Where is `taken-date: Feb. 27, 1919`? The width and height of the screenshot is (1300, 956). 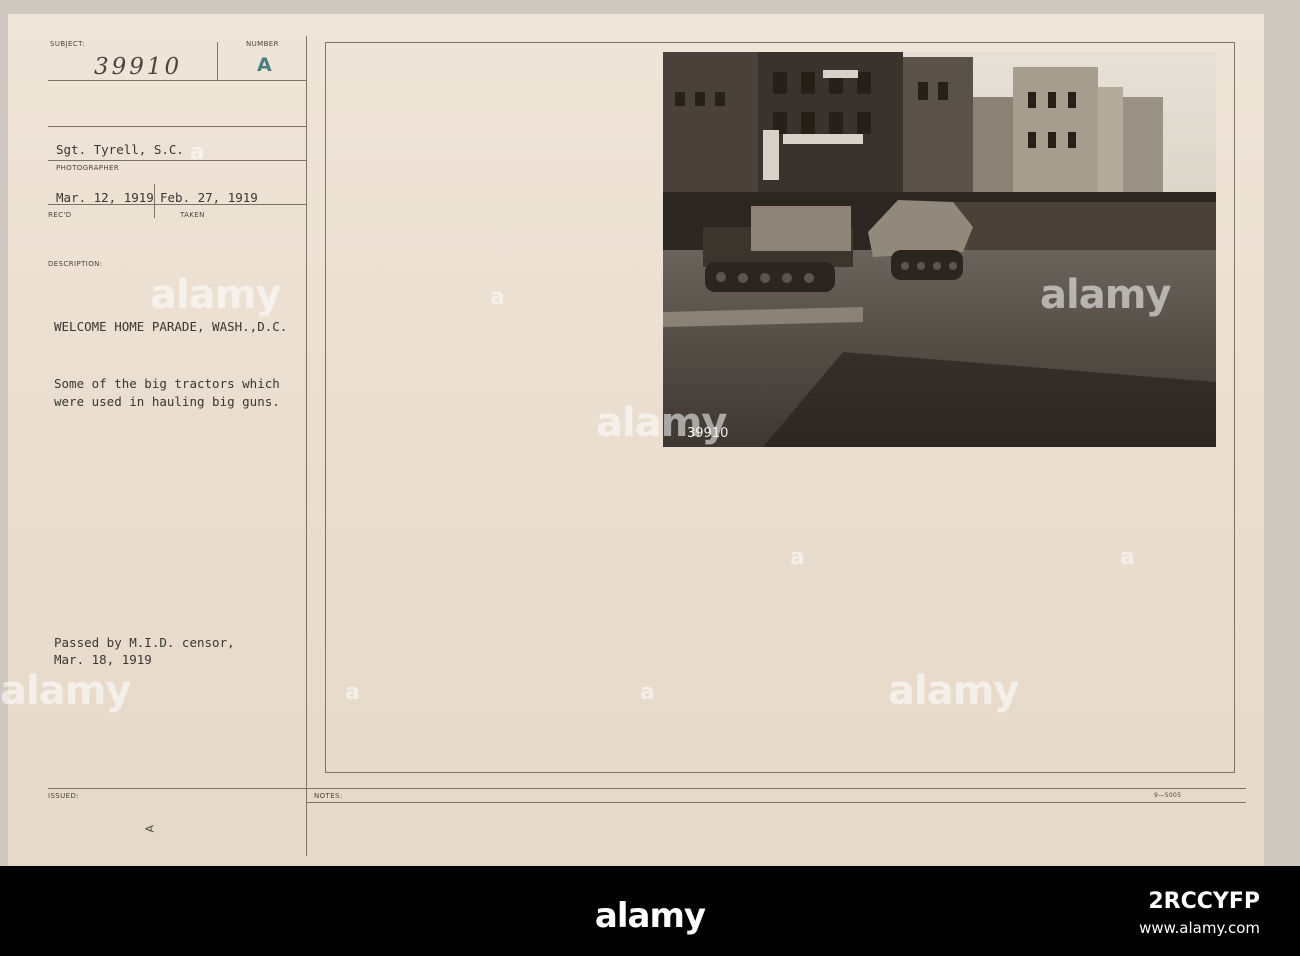
taken-date: Feb. 27, 1919 is located at coordinates (209, 197).